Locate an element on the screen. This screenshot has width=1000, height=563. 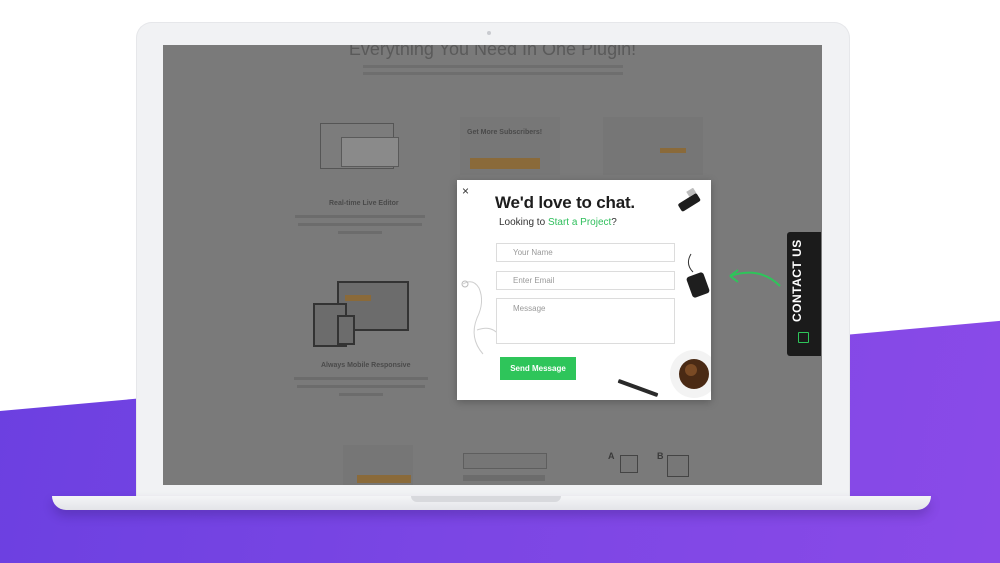
phone-illustration is located at coordinates (346, 330).